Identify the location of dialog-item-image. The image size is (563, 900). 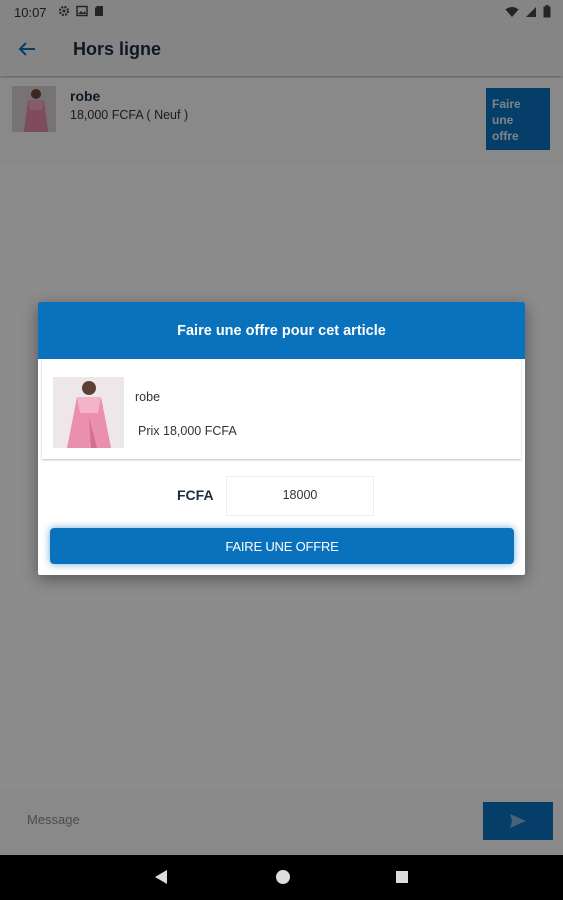
(88, 412).